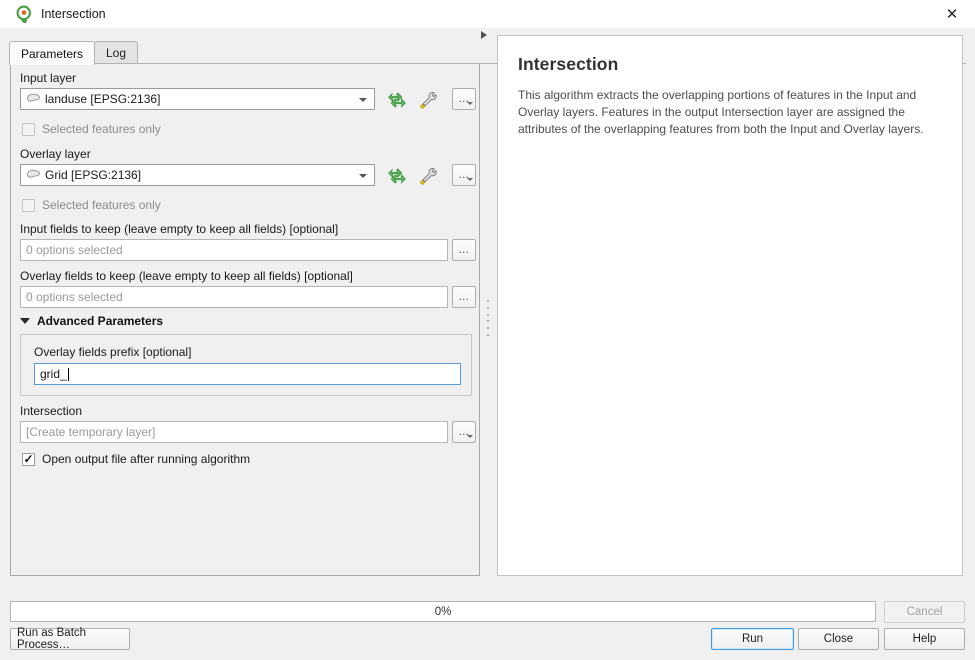 This screenshot has height=660, width=975. I want to click on text-cursor, so click(68, 374).